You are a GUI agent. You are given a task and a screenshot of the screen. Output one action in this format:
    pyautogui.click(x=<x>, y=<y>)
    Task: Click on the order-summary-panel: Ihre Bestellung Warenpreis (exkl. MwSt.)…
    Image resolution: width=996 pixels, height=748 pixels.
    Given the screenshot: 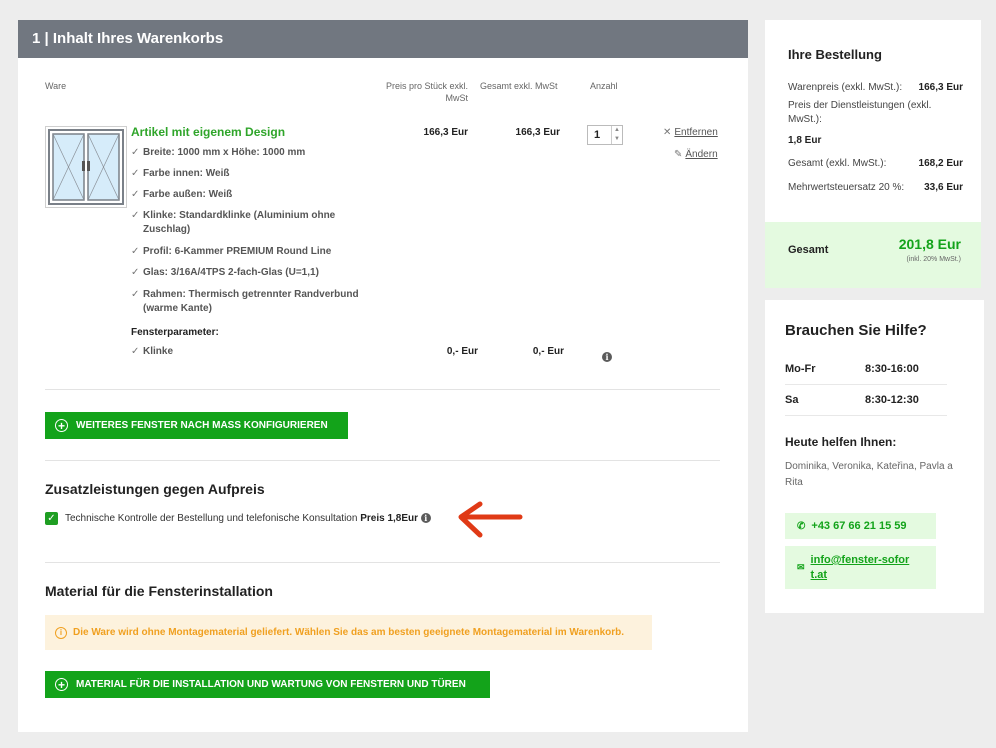 What is the action you would take?
    pyautogui.click(x=873, y=154)
    